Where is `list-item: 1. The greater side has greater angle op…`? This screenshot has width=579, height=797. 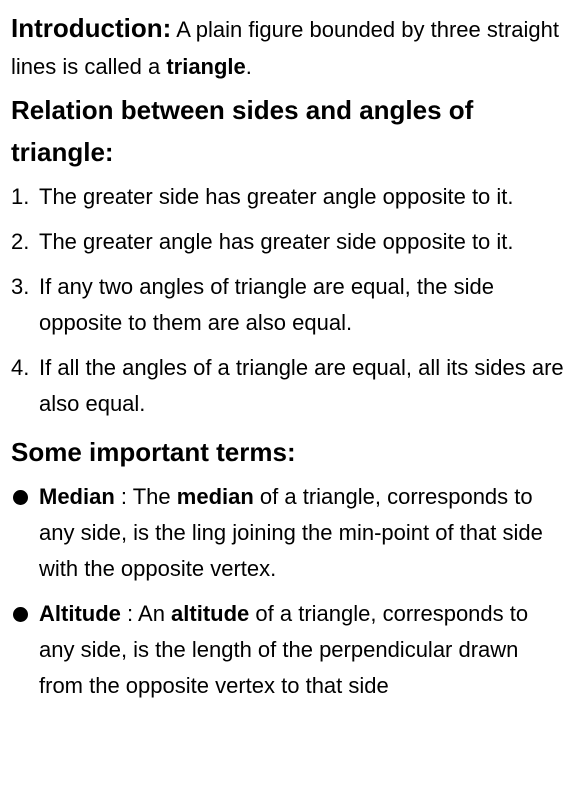
list-item: 1. The greater side has greater angle op… is located at coordinates (289, 197).